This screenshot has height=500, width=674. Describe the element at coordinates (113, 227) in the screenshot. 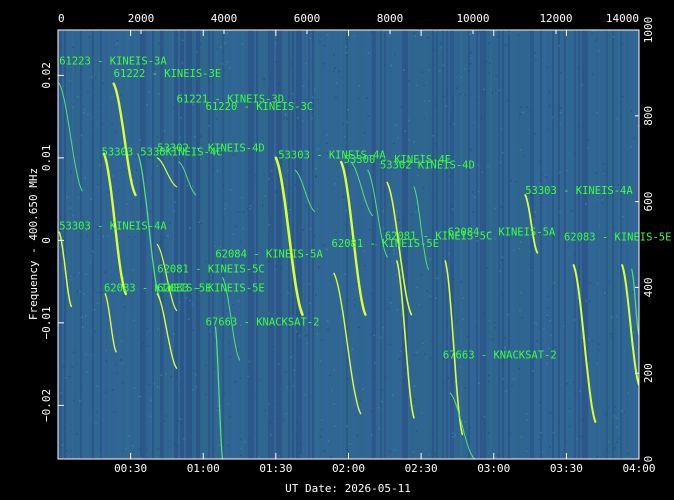

I see `satellite-label: 53303 - KINEIS-4A` at that location.